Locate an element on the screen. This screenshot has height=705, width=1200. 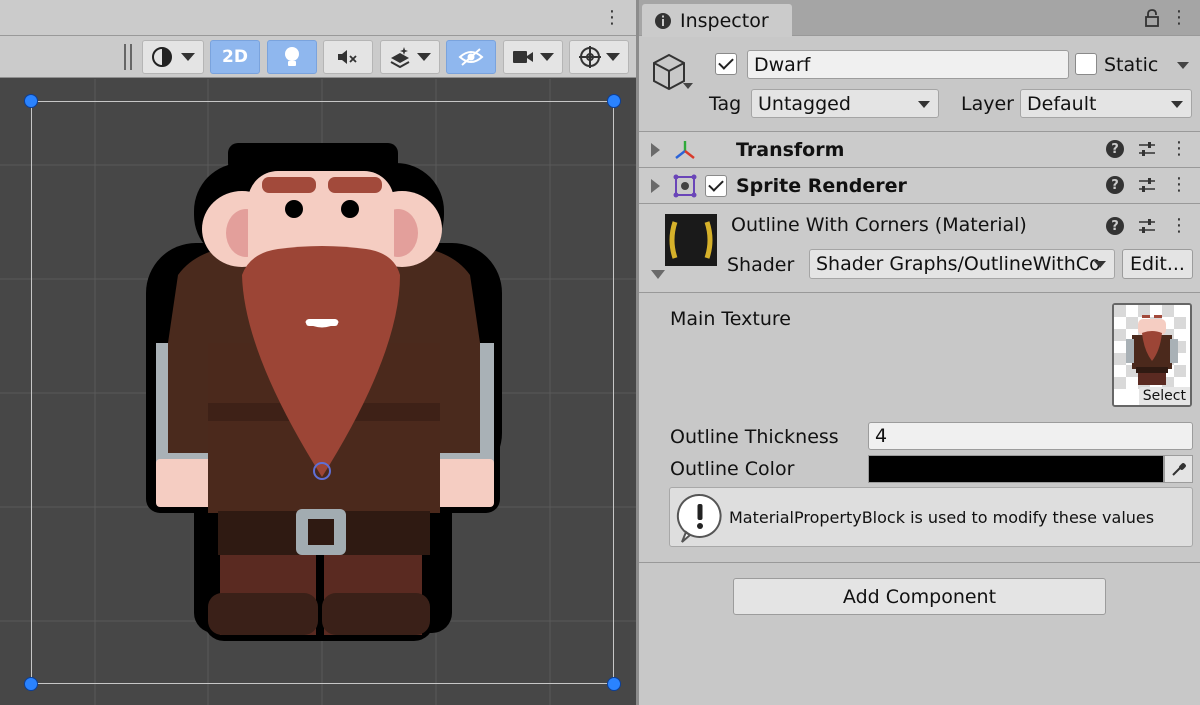
toggle-lighting-button is located at coordinates (292, 57).